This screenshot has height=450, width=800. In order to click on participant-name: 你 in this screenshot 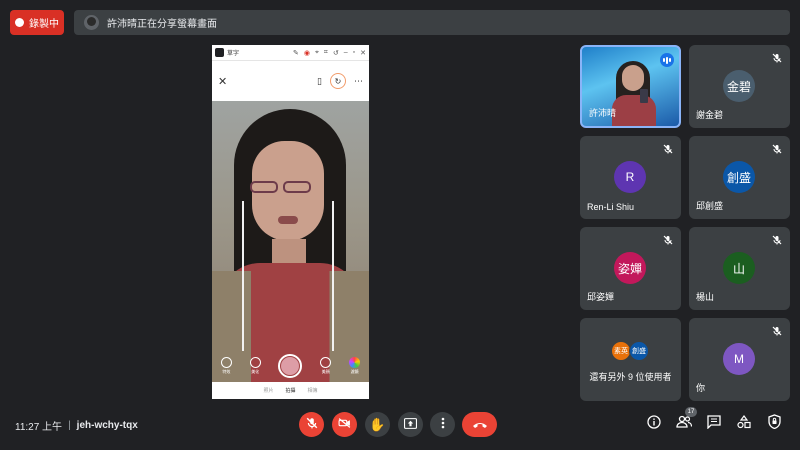, I will do `click(701, 388)`.